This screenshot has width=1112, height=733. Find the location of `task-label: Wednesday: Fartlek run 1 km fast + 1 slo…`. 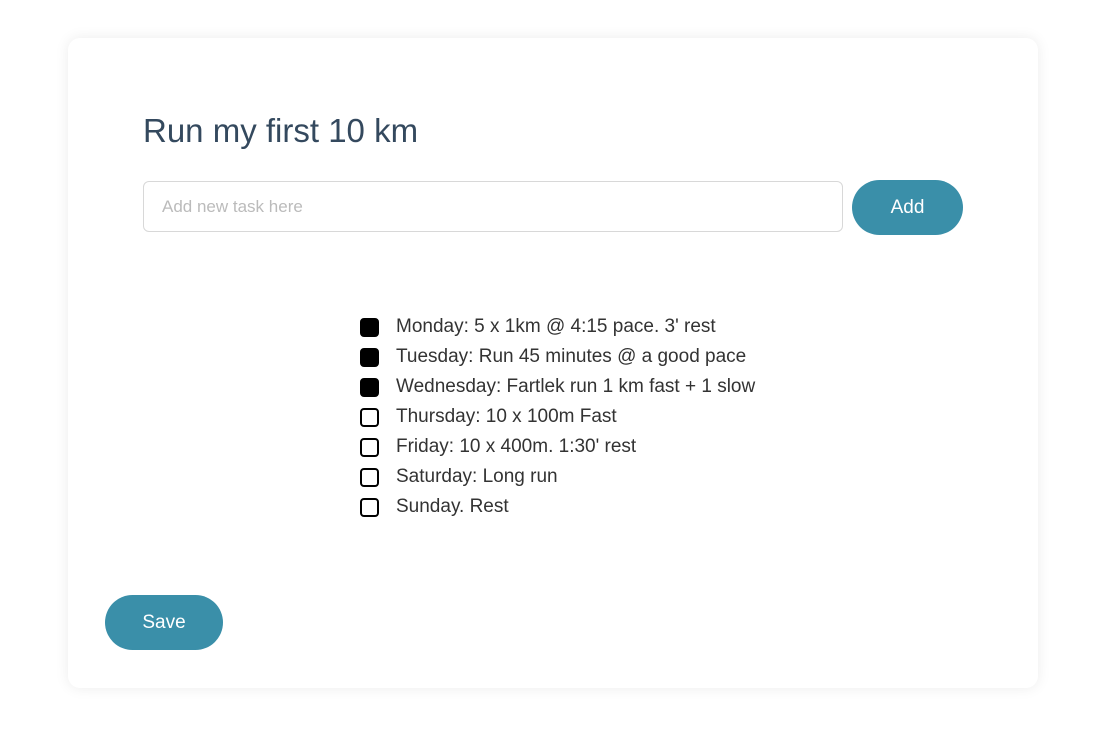

task-label: Wednesday: Fartlek run 1 km fast + 1 slo… is located at coordinates (576, 386).